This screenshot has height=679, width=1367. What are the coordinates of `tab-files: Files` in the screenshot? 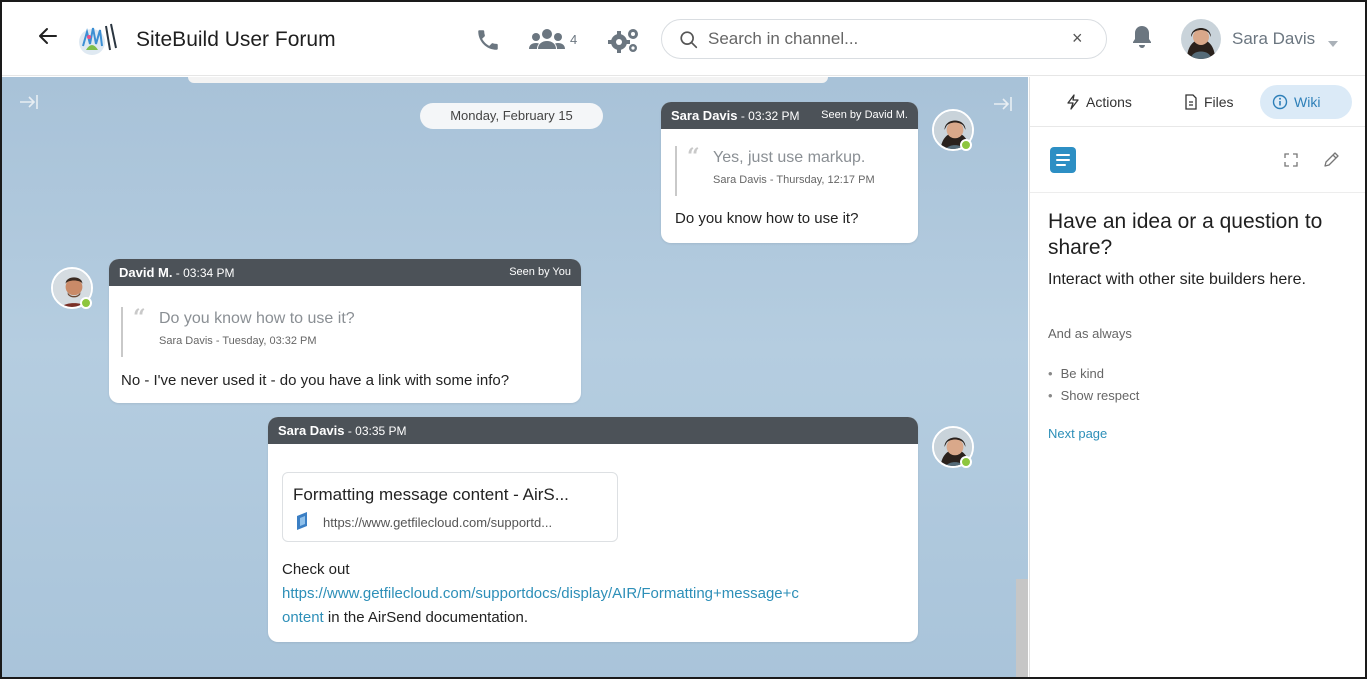 It's located at (1209, 102).